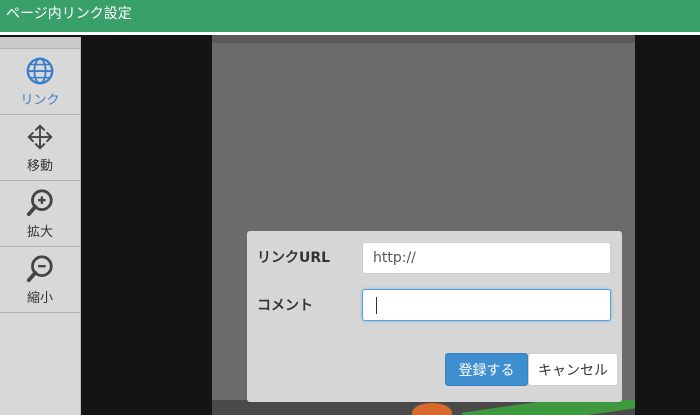 The height and width of the screenshot is (415, 700). I want to click on tool-link-label: リンク, so click(40, 100).